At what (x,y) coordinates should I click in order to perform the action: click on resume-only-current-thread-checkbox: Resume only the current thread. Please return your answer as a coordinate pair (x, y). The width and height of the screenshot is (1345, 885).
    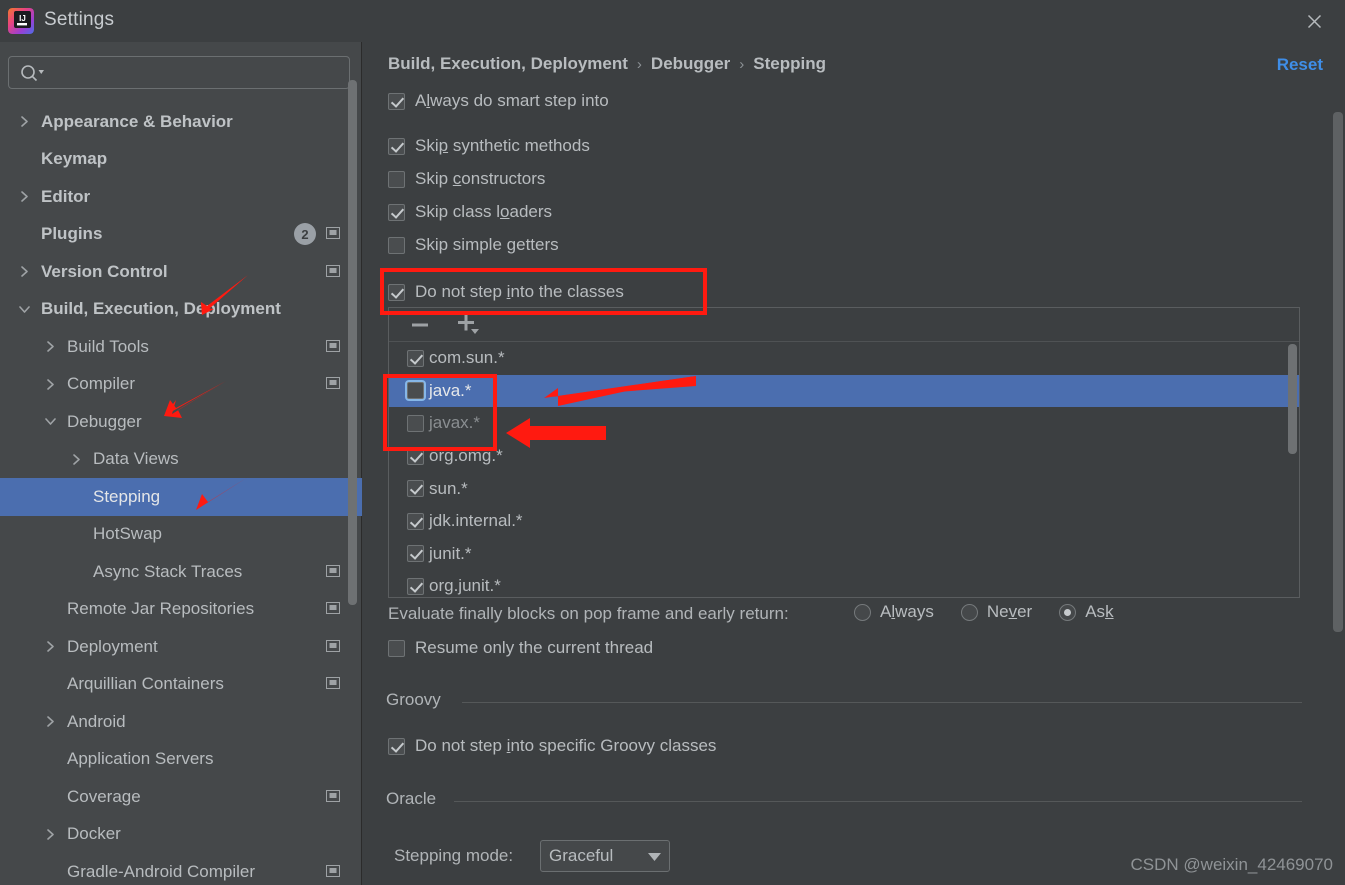
    Looking at the image, I should click on (520, 648).